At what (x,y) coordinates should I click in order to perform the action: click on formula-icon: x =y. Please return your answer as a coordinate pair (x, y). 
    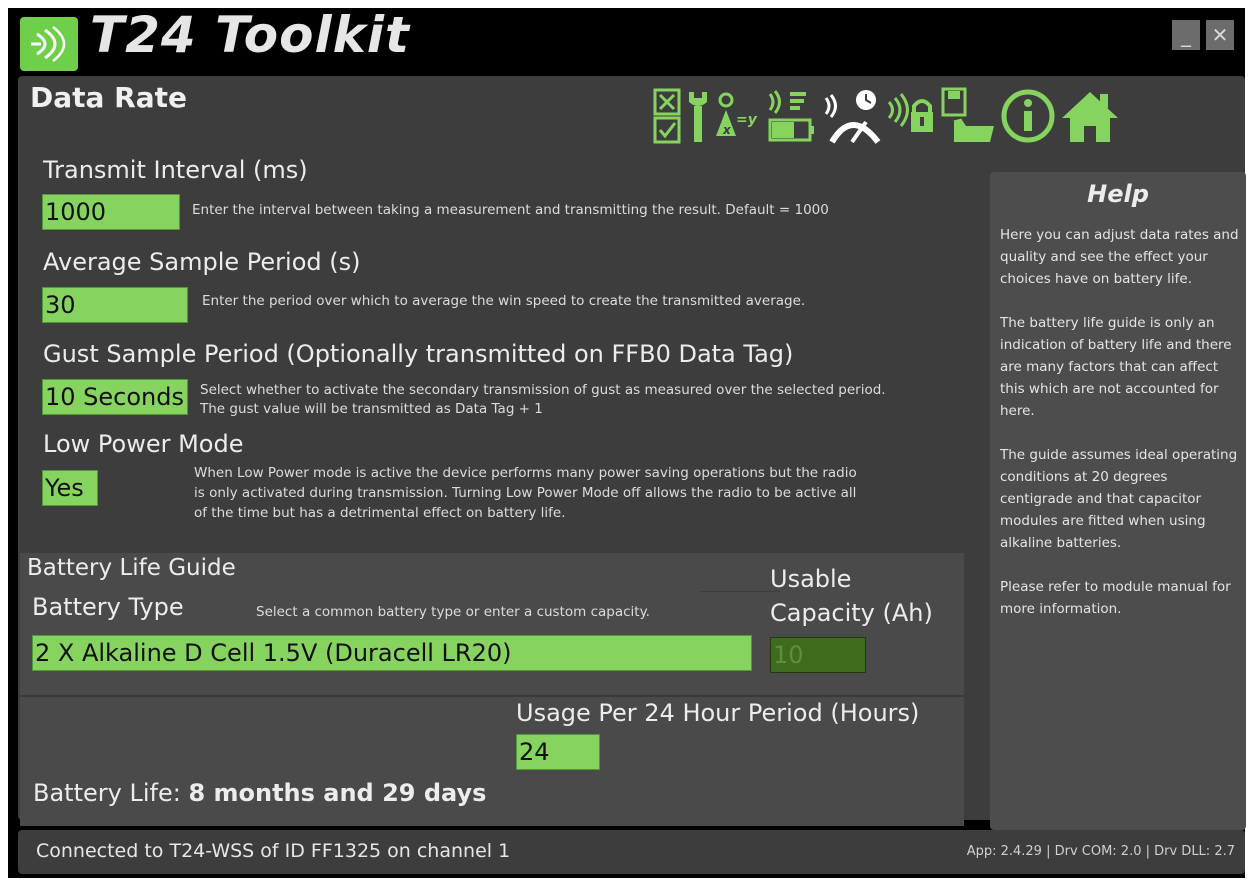
    Looking at the image, I should click on (737, 116).